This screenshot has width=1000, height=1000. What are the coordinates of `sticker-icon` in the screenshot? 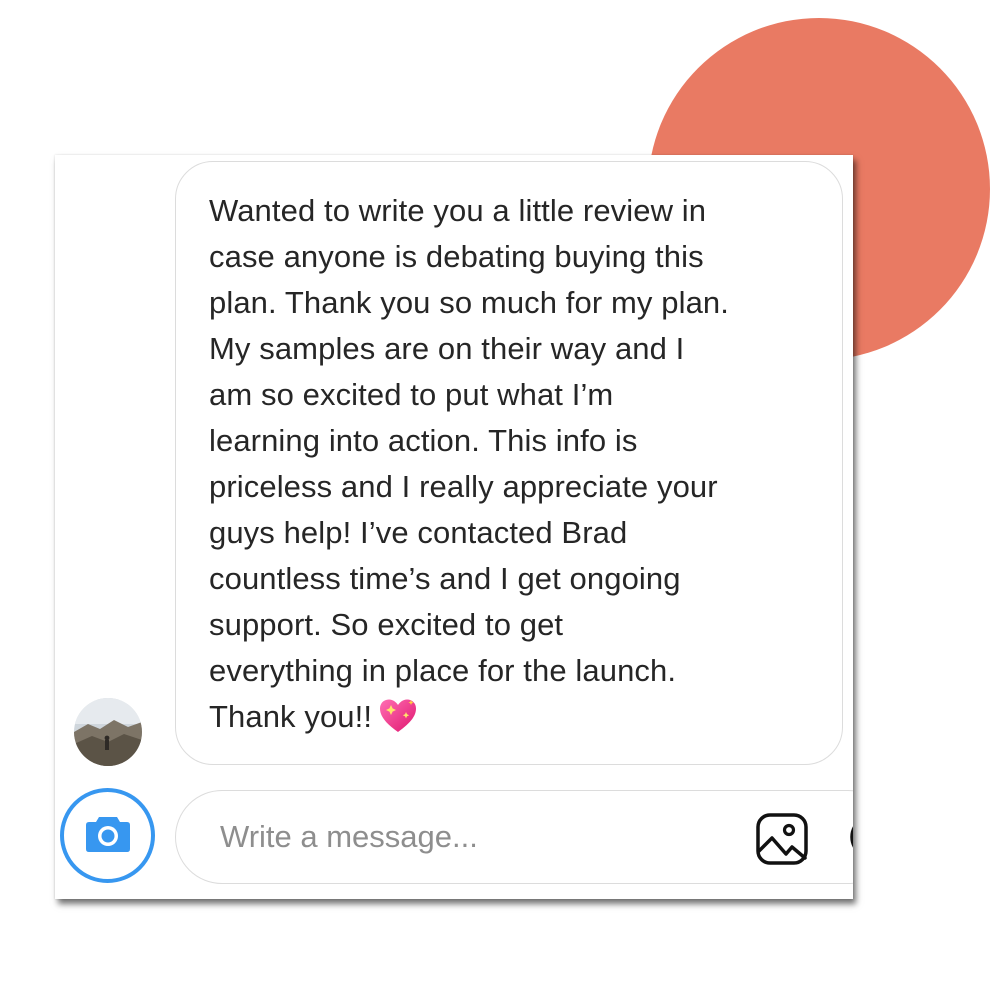 It's located at (847, 846).